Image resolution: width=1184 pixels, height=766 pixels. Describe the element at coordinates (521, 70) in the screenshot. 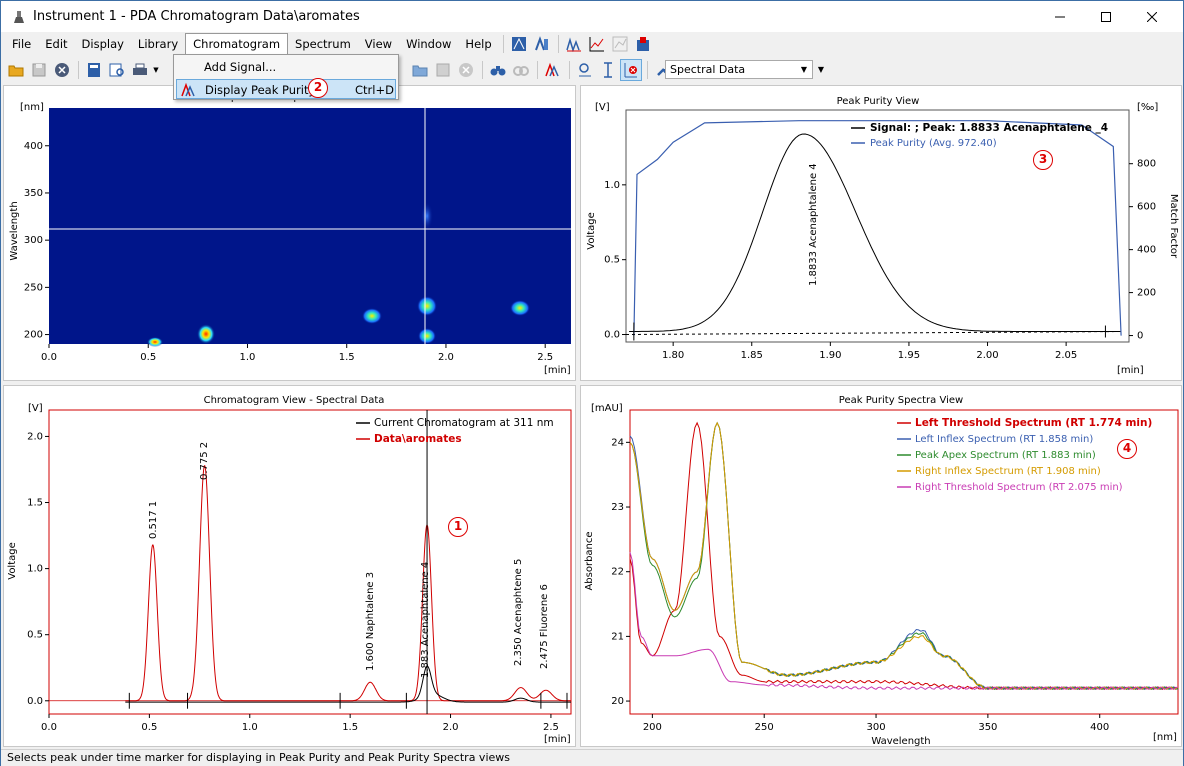

I see `link-icon` at that location.